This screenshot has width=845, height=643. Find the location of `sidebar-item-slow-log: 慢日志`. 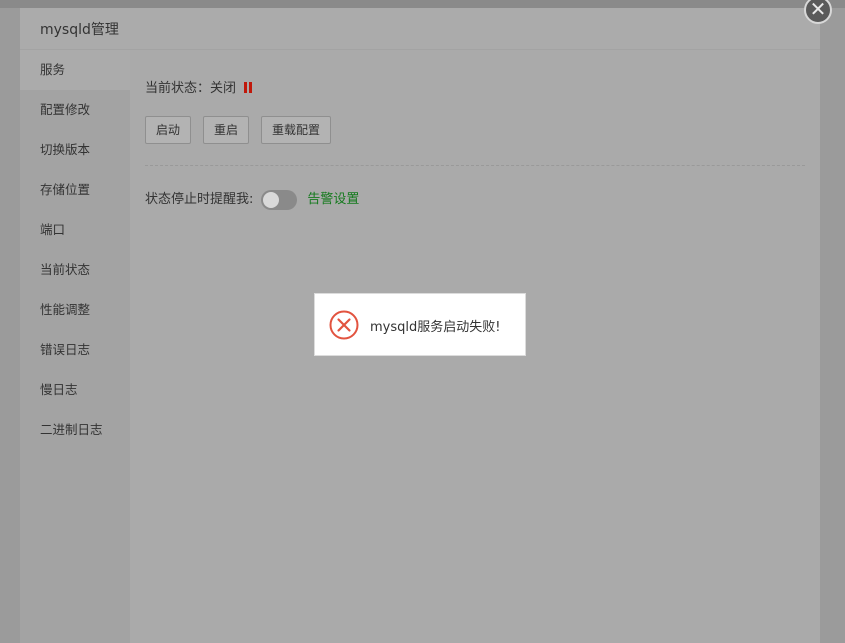

sidebar-item-slow-log: 慢日志 is located at coordinates (75, 390).